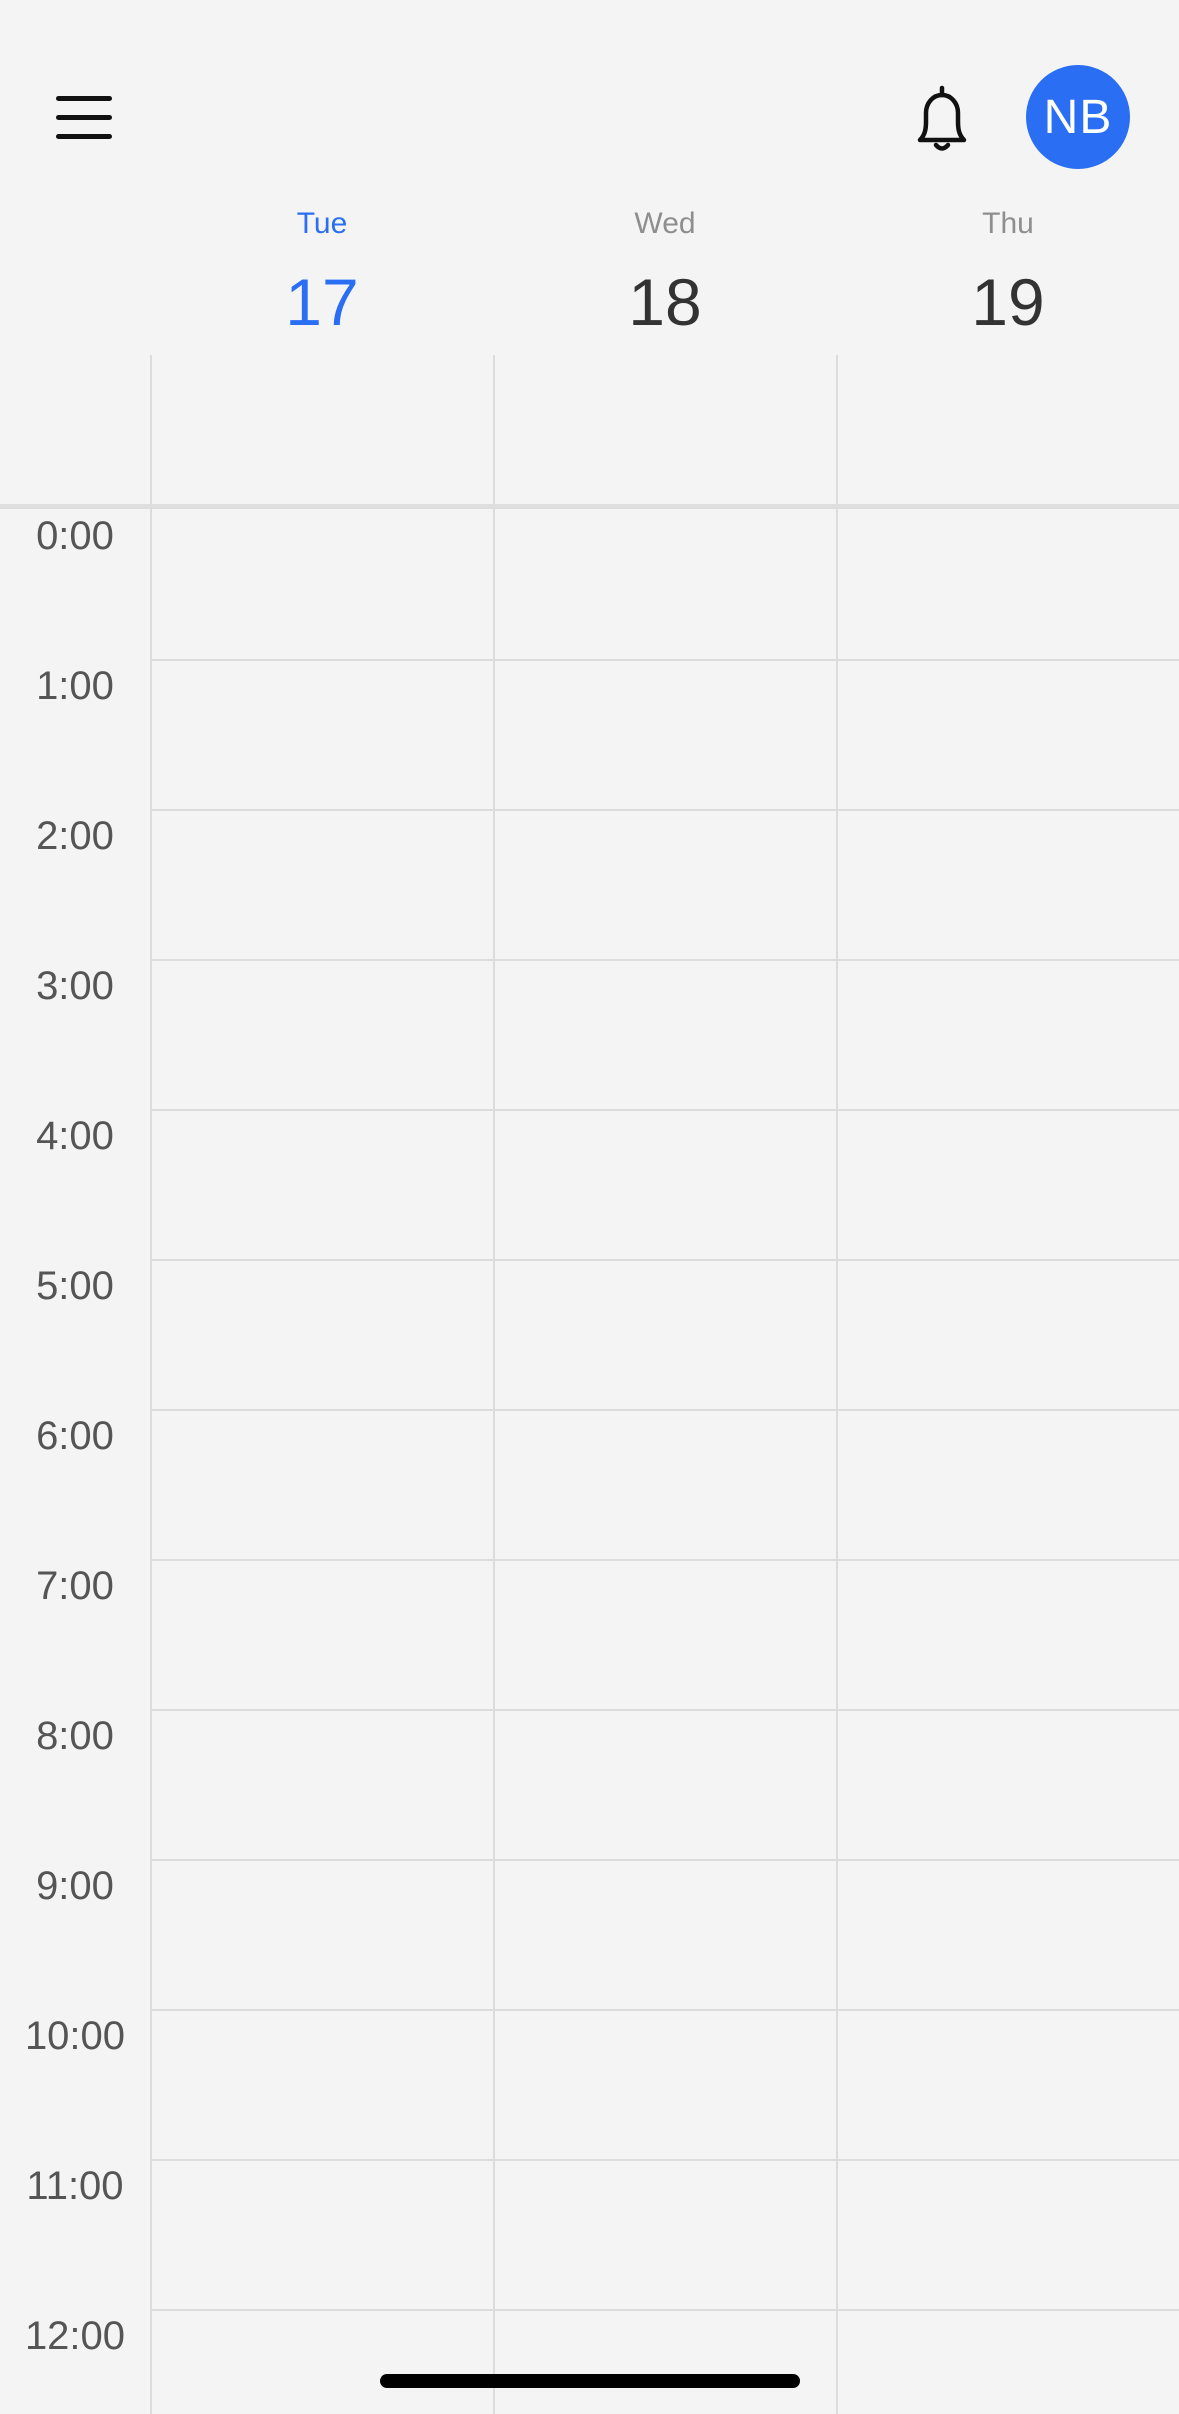 This screenshot has width=1179, height=2414. I want to click on day-number: 17, so click(322, 302).